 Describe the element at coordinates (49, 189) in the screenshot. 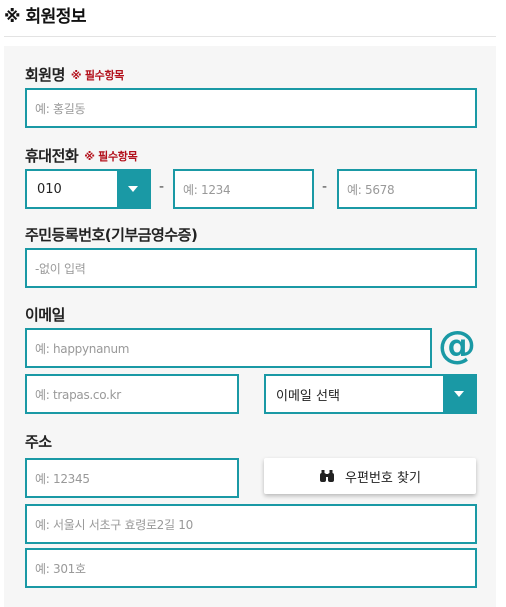

I see `phone-prefix-value: 010` at that location.